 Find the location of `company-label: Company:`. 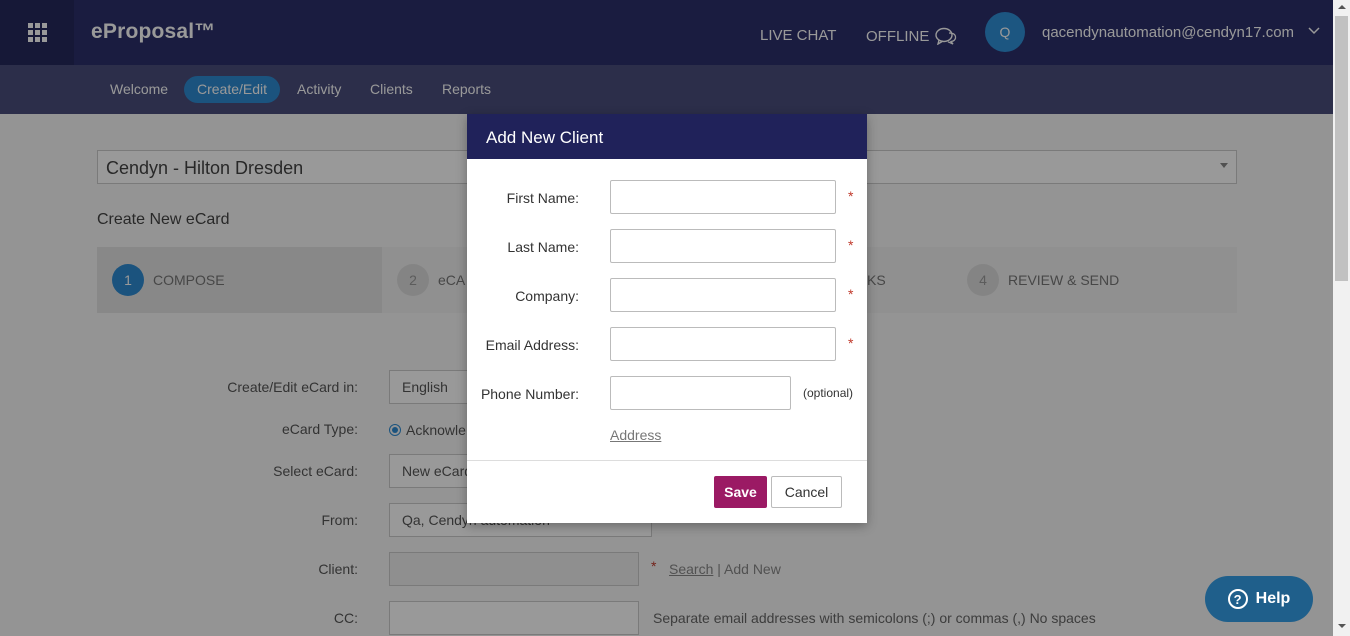

company-label: Company: is located at coordinates (547, 296).